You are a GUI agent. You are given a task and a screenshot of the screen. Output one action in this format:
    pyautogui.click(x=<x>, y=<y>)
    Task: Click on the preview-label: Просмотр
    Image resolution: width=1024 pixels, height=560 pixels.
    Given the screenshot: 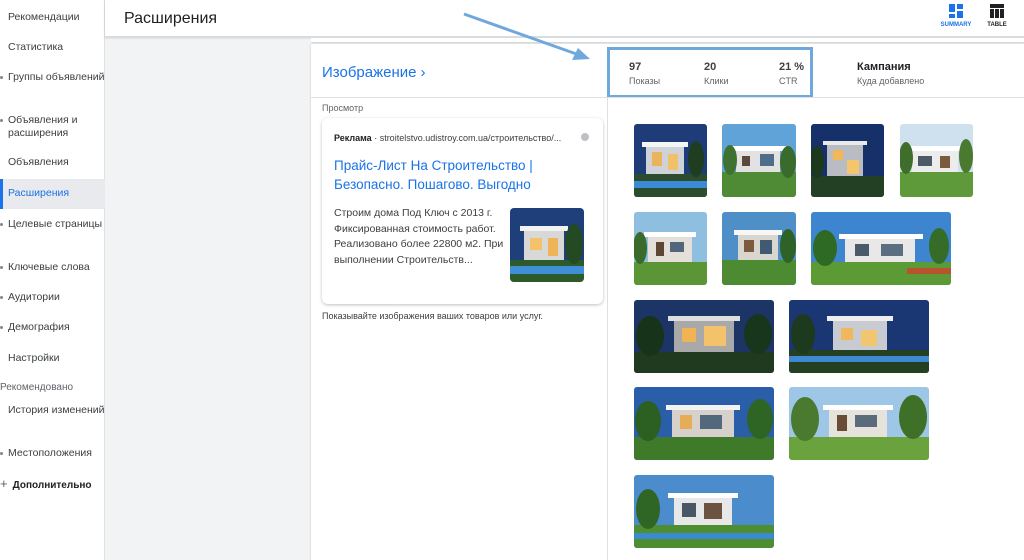 What is the action you would take?
    pyautogui.click(x=343, y=108)
    